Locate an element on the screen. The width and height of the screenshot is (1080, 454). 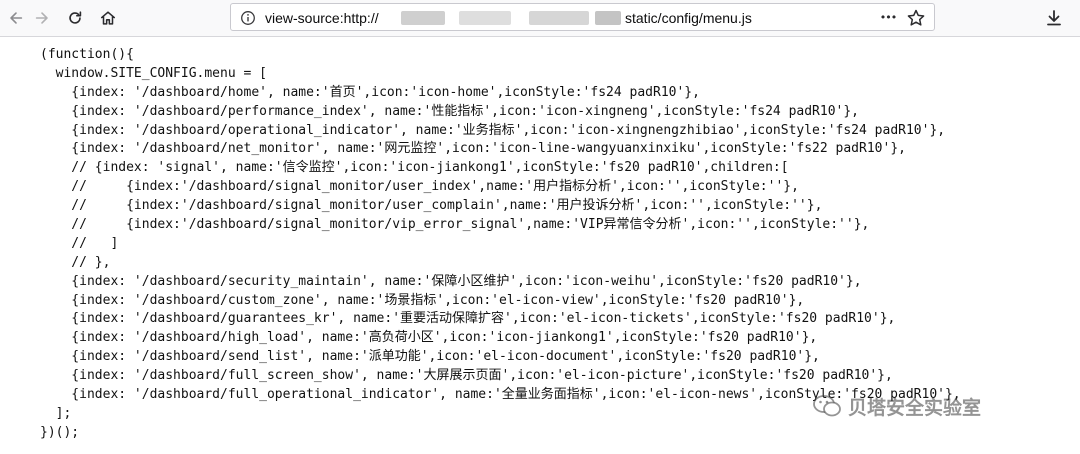
code-line: })(); is located at coordinates (60, 432).